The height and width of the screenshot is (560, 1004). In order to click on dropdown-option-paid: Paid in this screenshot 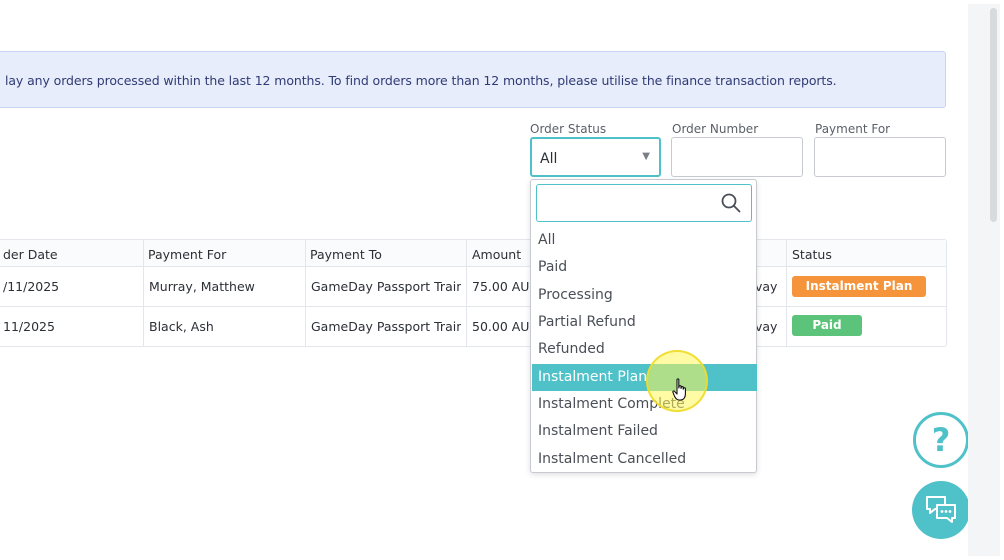, I will do `click(644, 267)`.